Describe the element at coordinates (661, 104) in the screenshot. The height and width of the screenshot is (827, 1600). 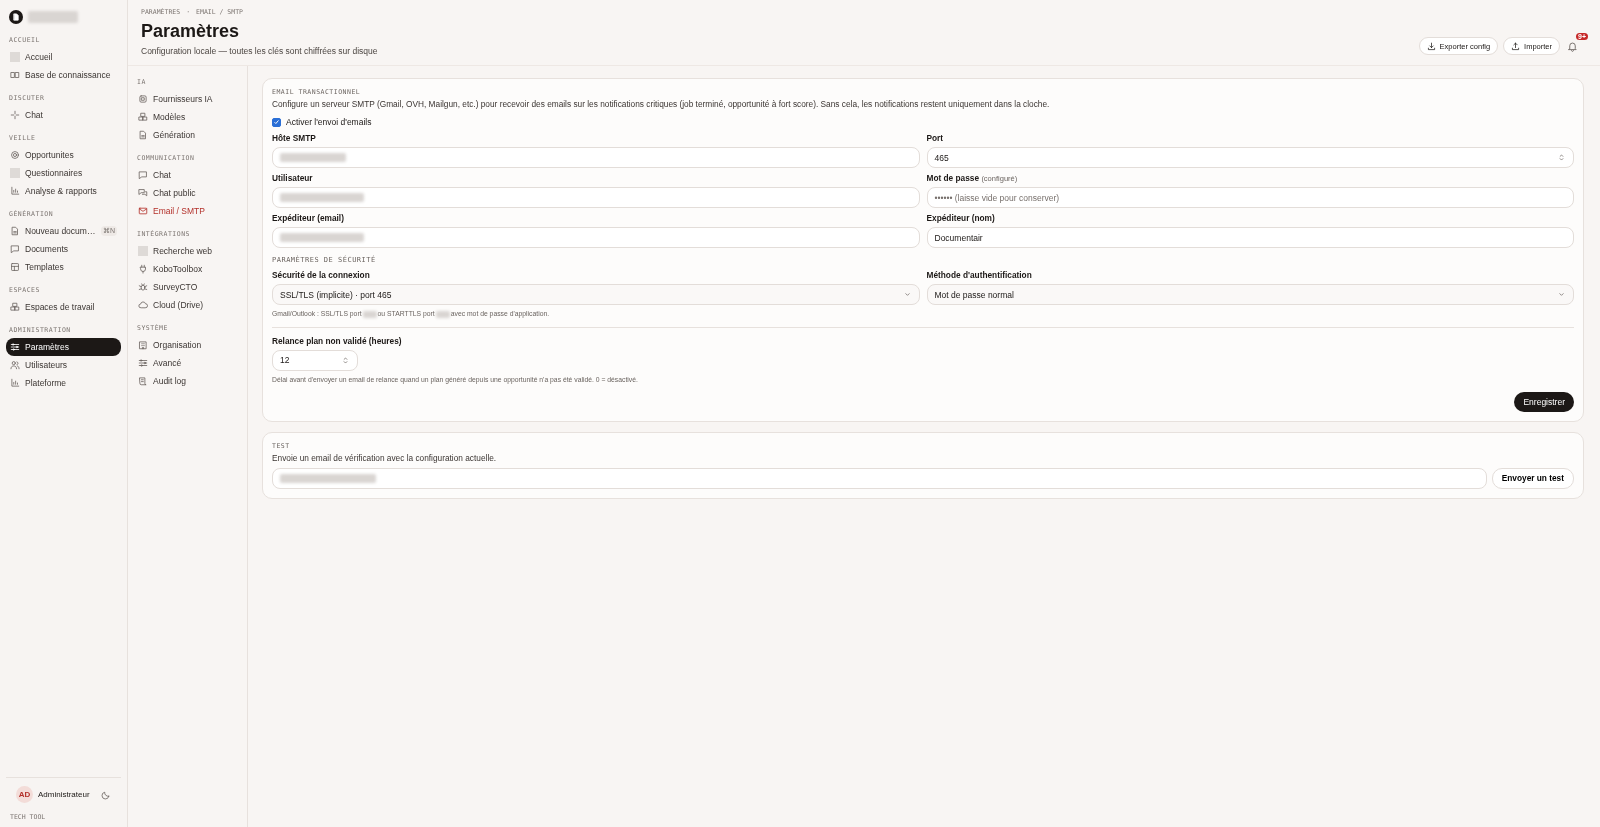
I see `card-description: Configure un serveur SMTP (Gmail, OVH, Mailgun, etc.) pour recevoir des emails sur les notifications critiques (job terminé, opportunité à fort score). Sans cela, les notifications restent uniquement dans la cloche.` at that location.